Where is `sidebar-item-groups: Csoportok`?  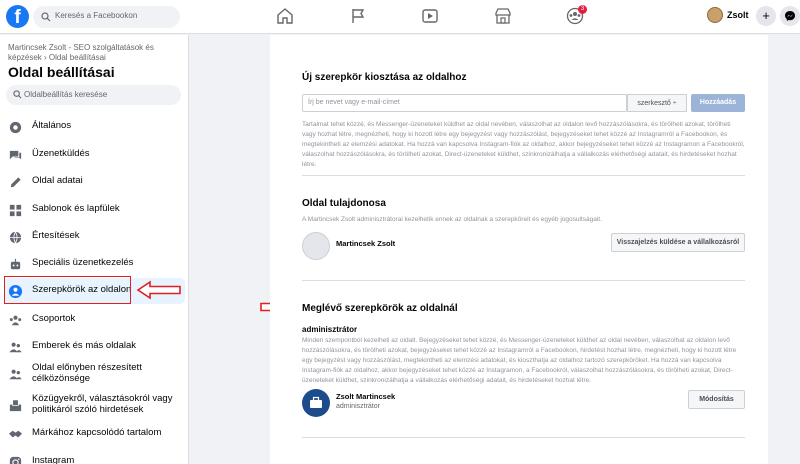
sidebar-item-groups: Csoportok is located at coordinates (94, 320).